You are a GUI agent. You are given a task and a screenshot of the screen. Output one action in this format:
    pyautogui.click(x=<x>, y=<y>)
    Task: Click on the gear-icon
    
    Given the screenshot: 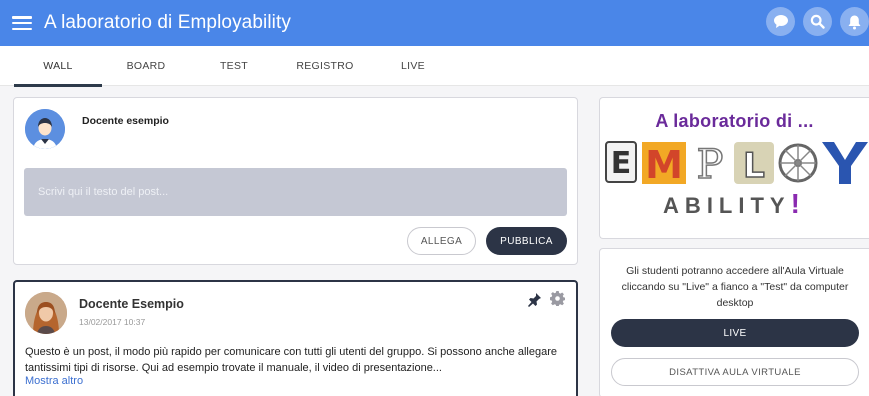 What is the action you would take?
    pyautogui.click(x=557, y=301)
    